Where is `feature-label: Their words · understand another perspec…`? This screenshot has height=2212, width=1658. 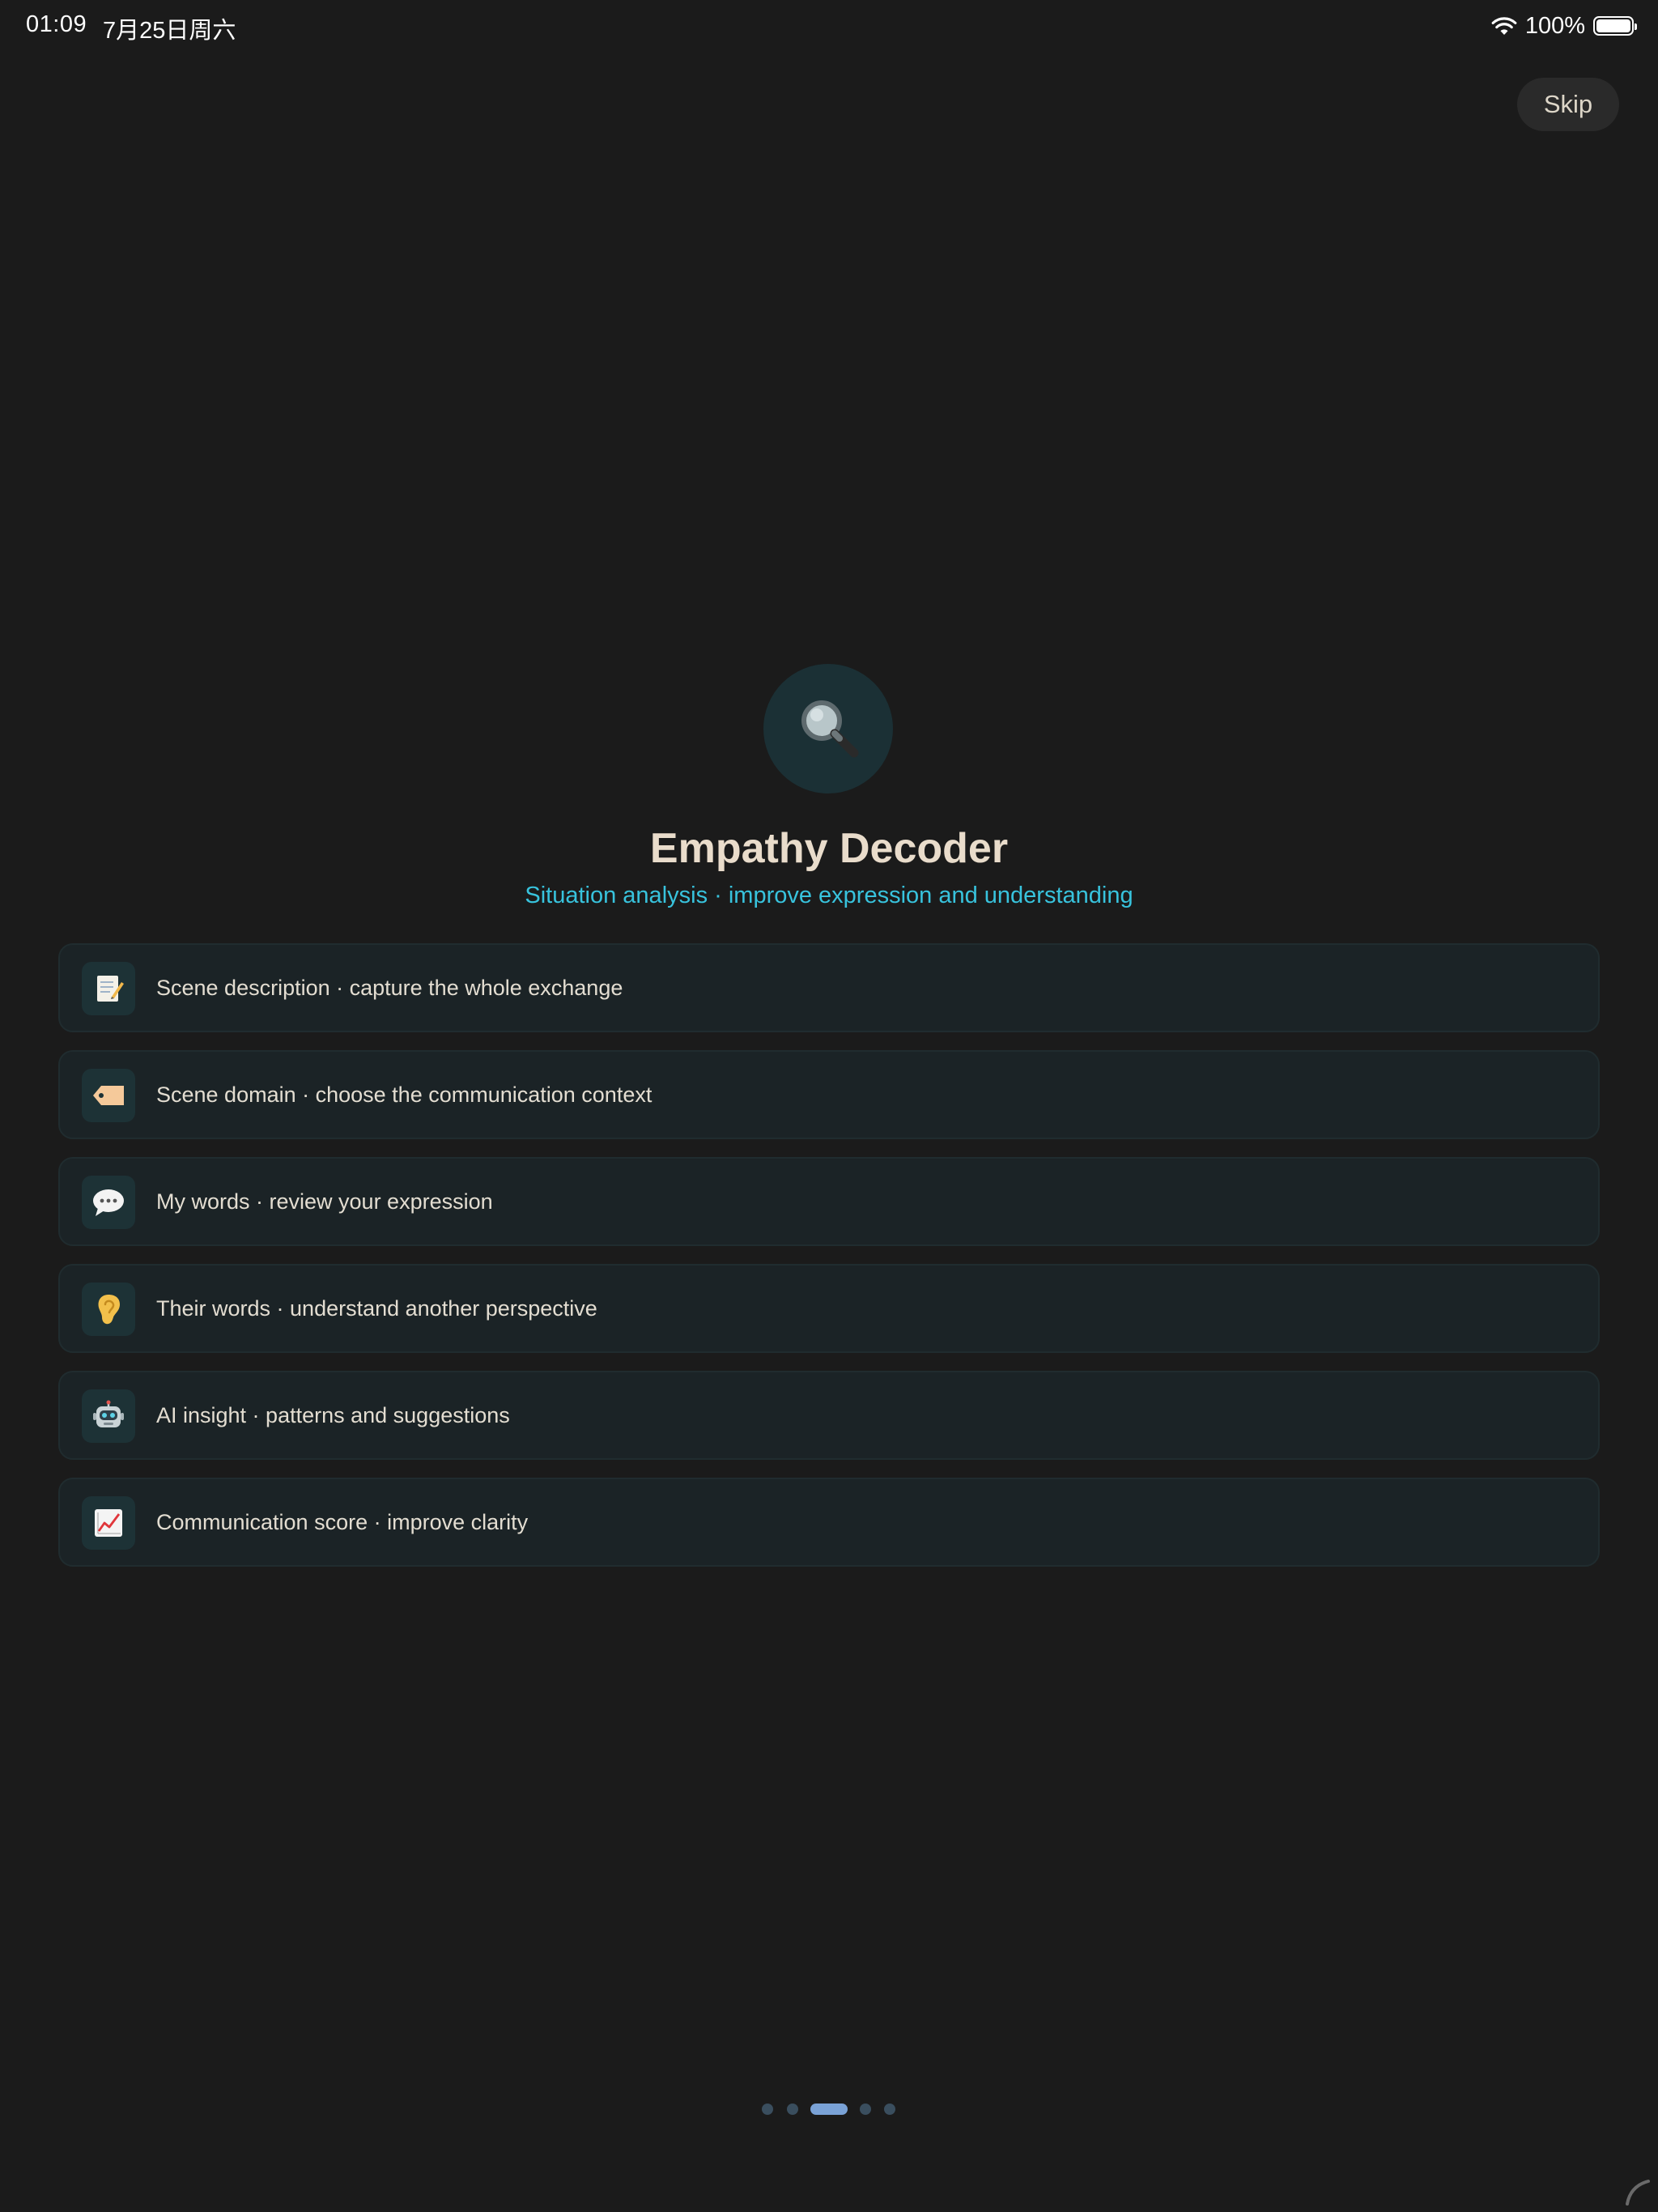 feature-label: Their words · understand another perspec… is located at coordinates (376, 1308).